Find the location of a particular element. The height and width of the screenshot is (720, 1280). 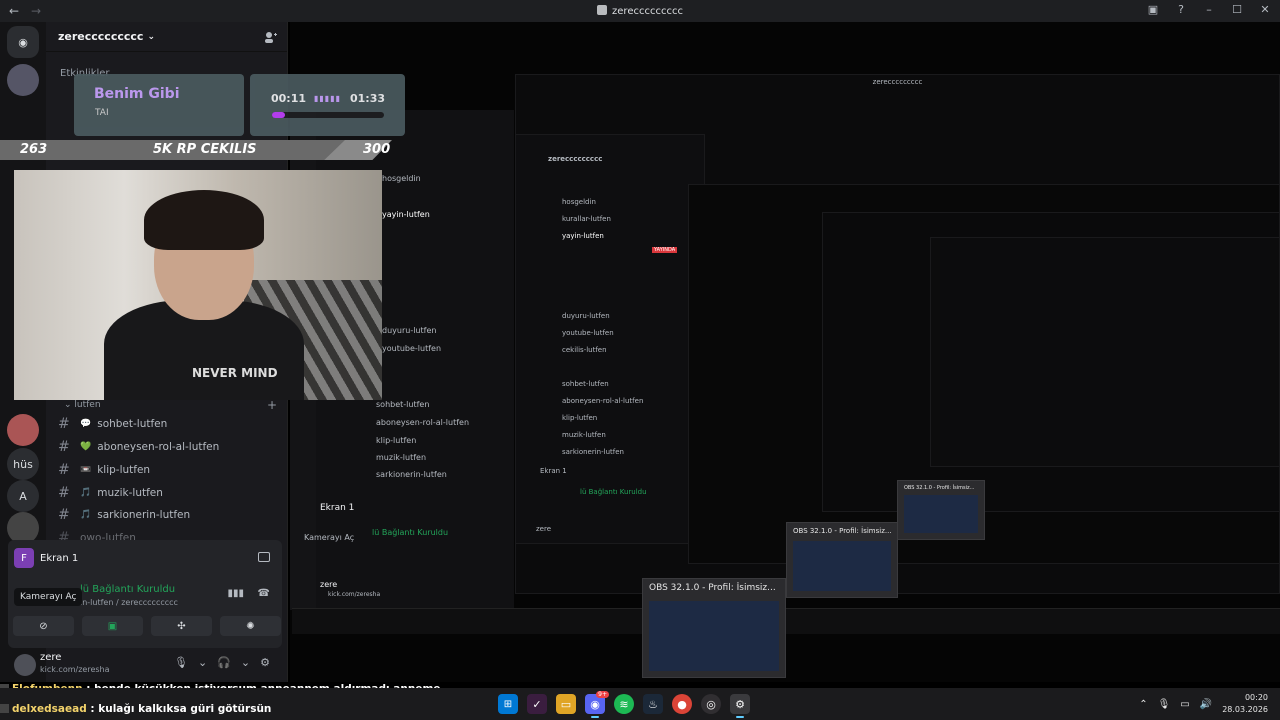

help-icon: ? is located at coordinates (1181, 9).